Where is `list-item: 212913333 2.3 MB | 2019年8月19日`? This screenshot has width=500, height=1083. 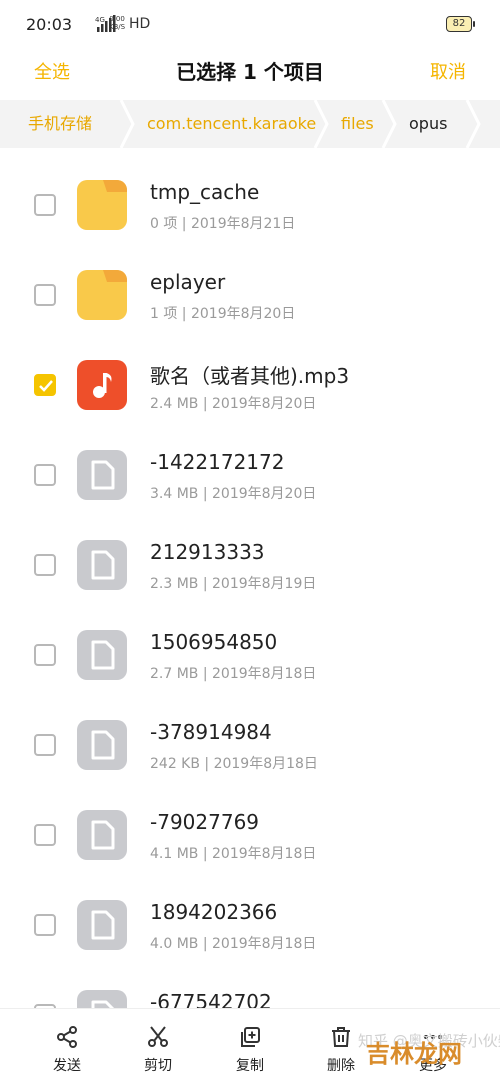 list-item: 212913333 2.3 MB | 2019年8月19日 is located at coordinates (250, 565).